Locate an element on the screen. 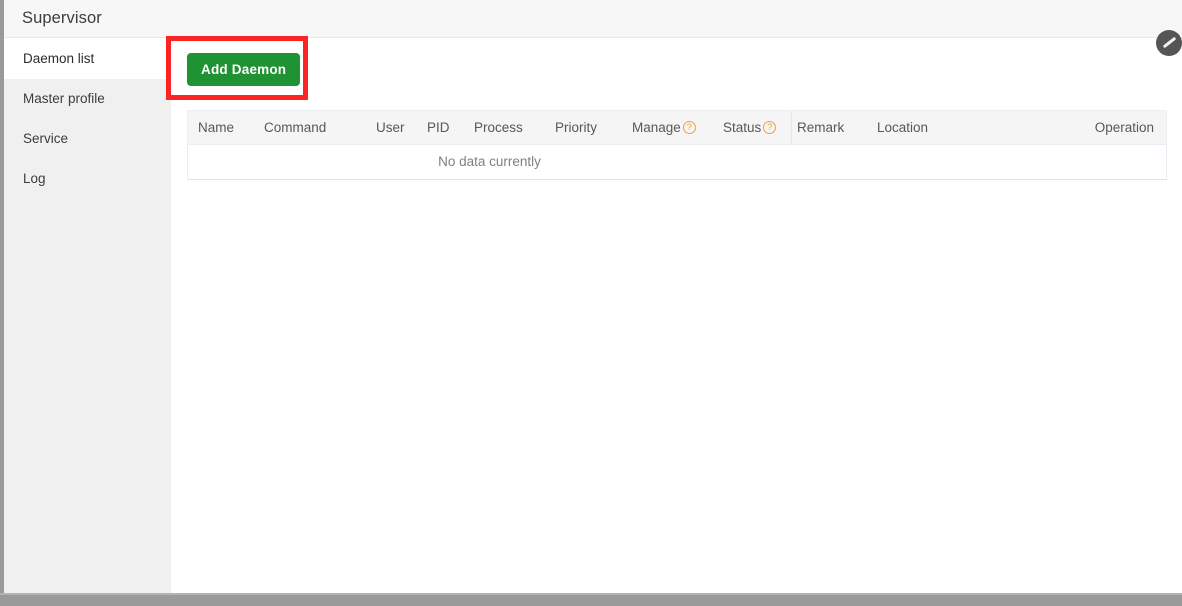 The image size is (1182, 606). table-body: No data currently is located at coordinates (677, 162).